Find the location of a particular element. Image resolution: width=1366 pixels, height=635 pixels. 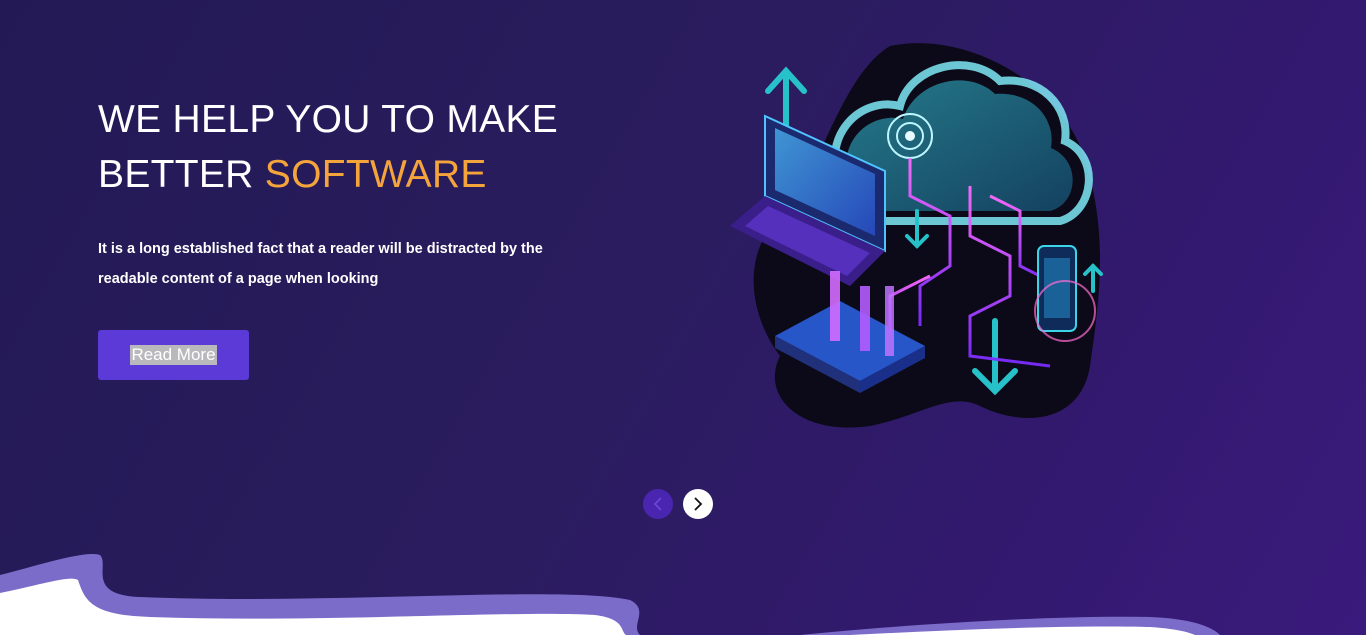

chevron-left-icon is located at coordinates (657, 504).